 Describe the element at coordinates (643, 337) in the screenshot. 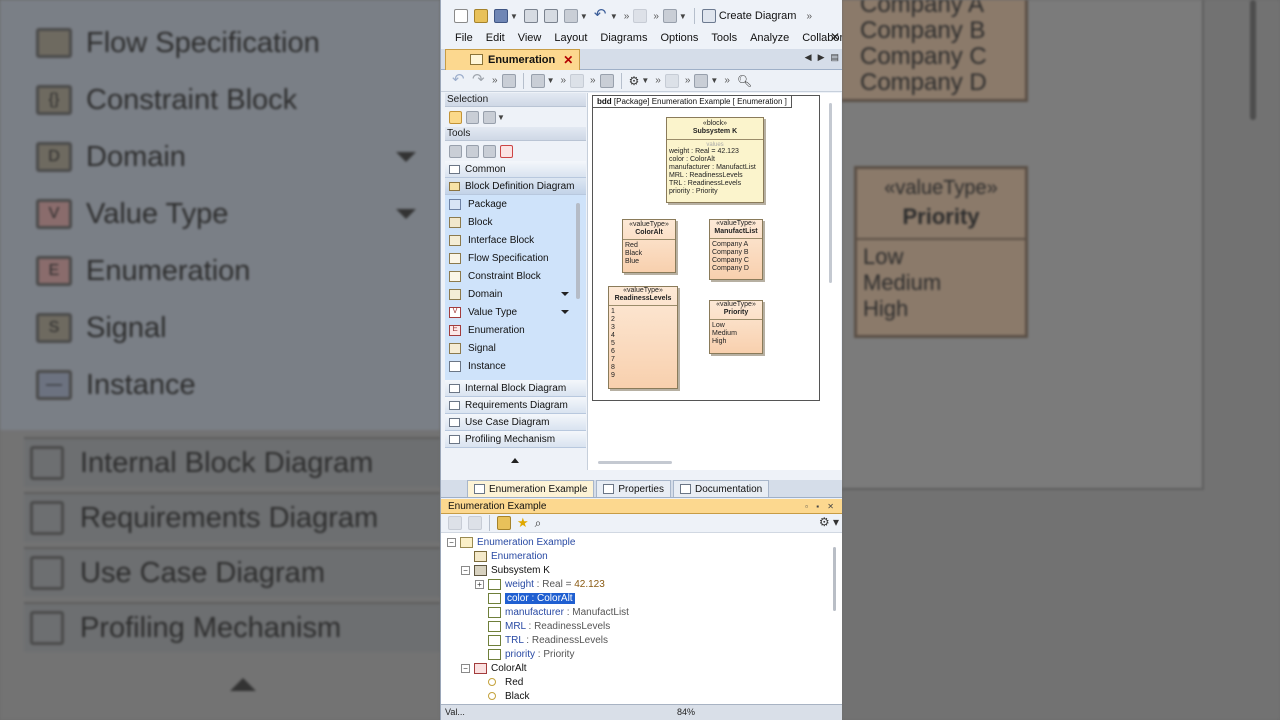

I see `valuetype-readinesslevels: «valueType» ReadinessLevels 1 2 3 4 5 6 7 8 9` at that location.